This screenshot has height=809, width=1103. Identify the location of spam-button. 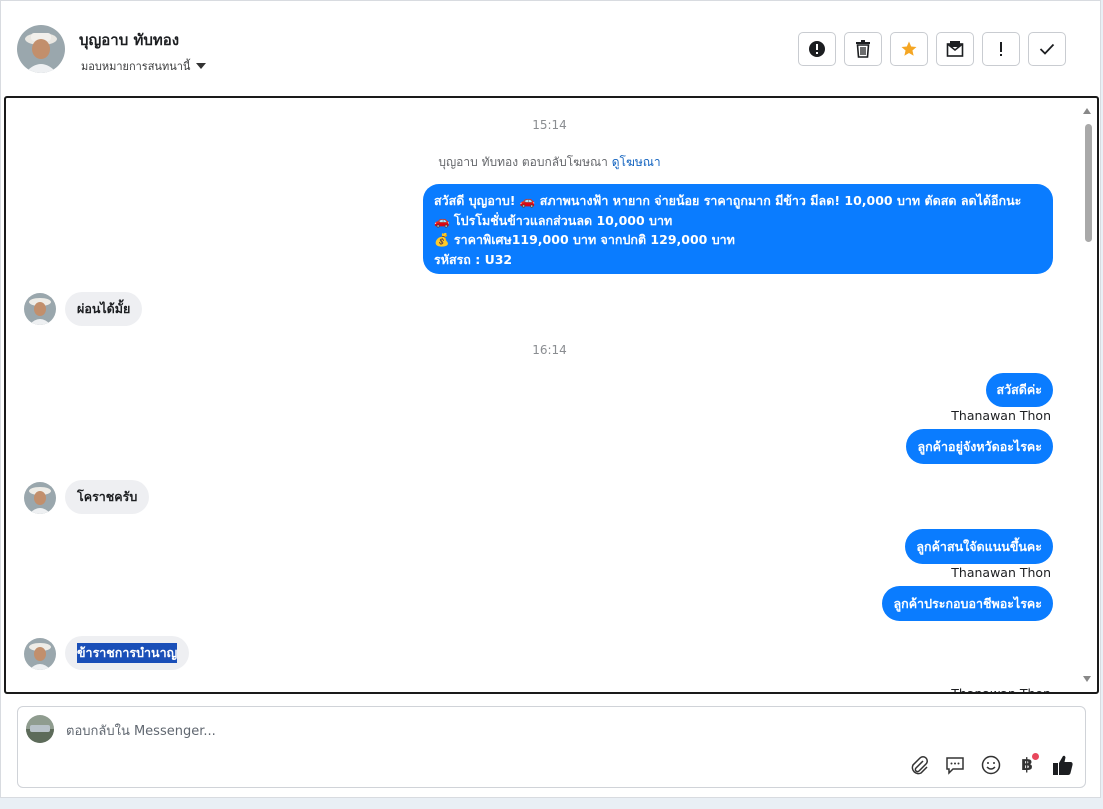
(817, 49).